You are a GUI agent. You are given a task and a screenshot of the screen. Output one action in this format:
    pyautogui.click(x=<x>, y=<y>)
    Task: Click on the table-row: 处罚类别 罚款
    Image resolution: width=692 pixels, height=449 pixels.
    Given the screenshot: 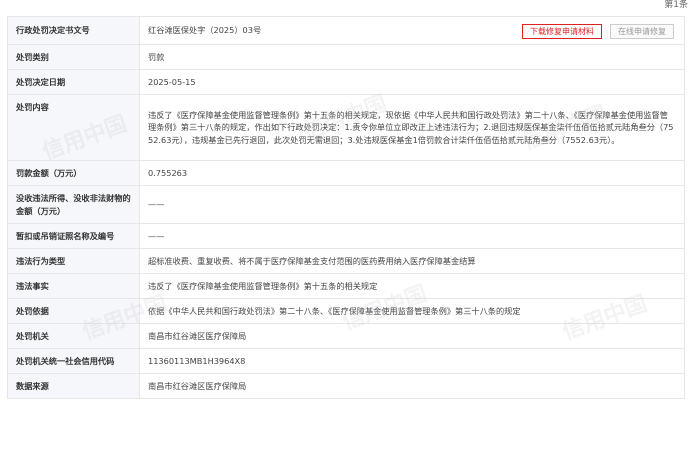 What is the action you would take?
    pyautogui.click(x=346, y=57)
    